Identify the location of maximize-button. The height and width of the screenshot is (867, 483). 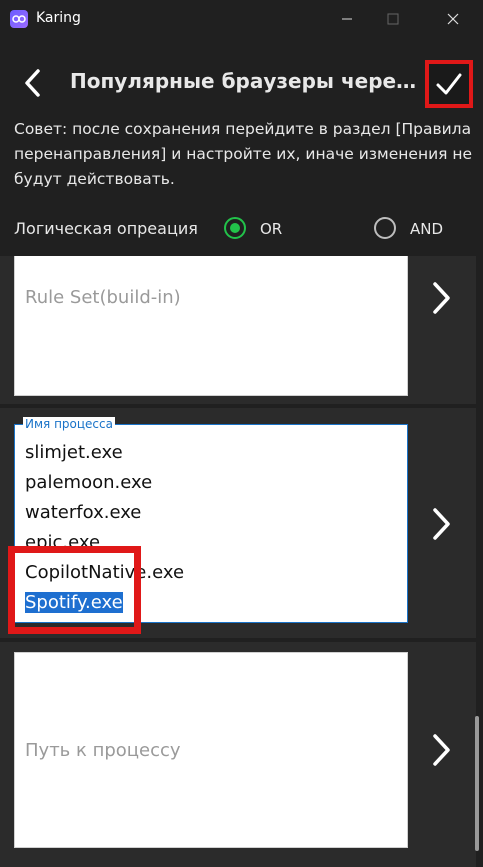
(393, 19).